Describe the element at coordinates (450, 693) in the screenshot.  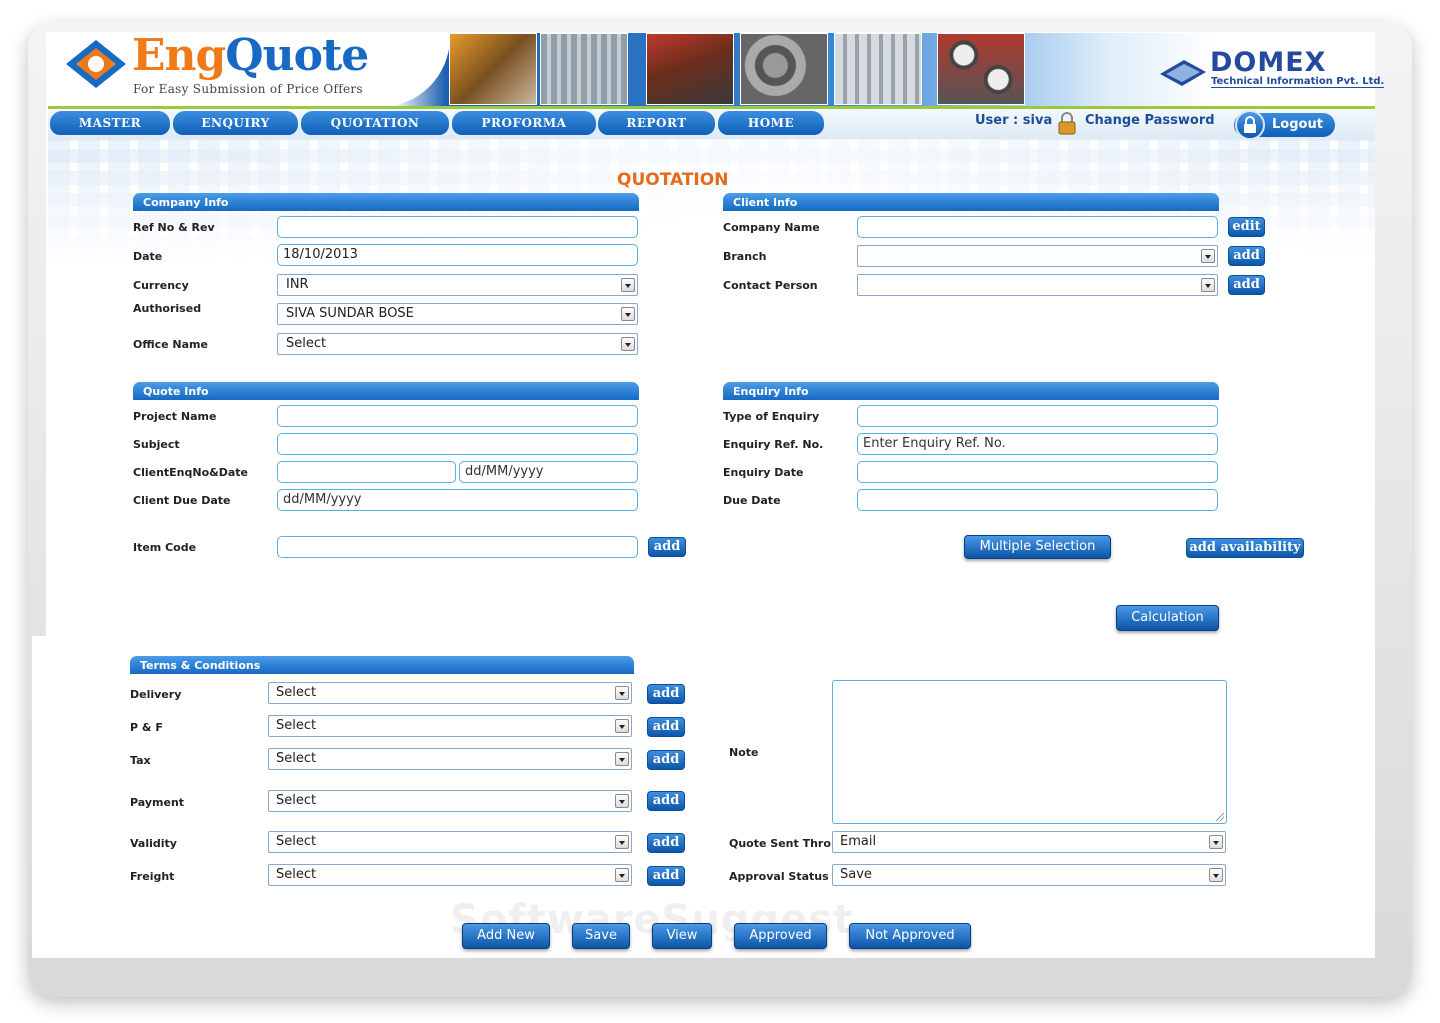
I see `delivery-select: Select` at that location.